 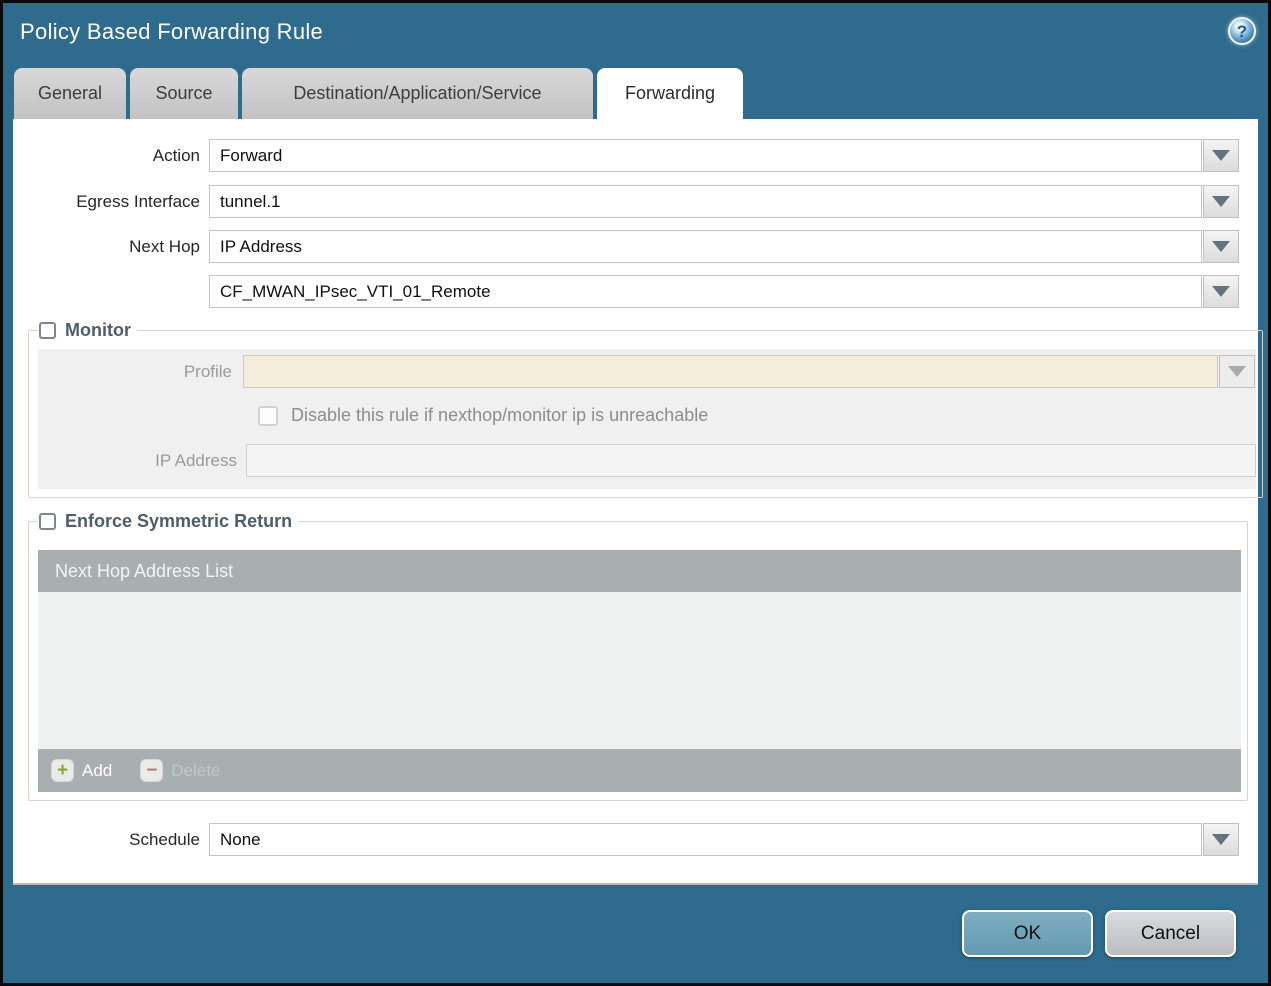 I want to click on schedule-dropdown-button, so click(x=1221, y=839).